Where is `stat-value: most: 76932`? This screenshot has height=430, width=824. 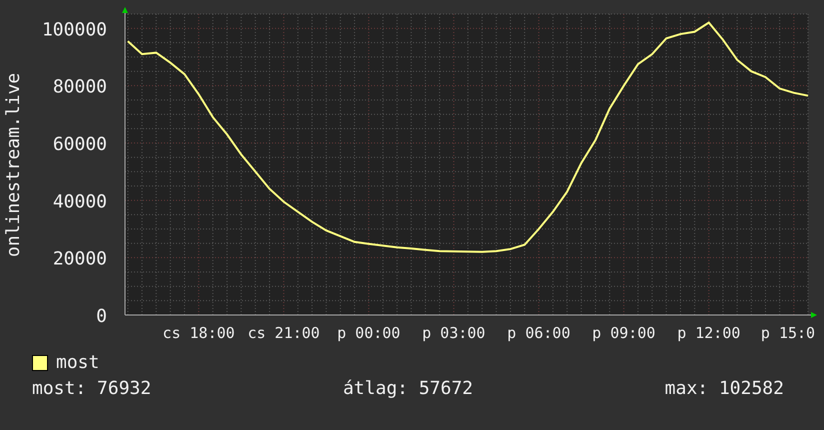 stat-value: most: 76932 is located at coordinates (92, 389).